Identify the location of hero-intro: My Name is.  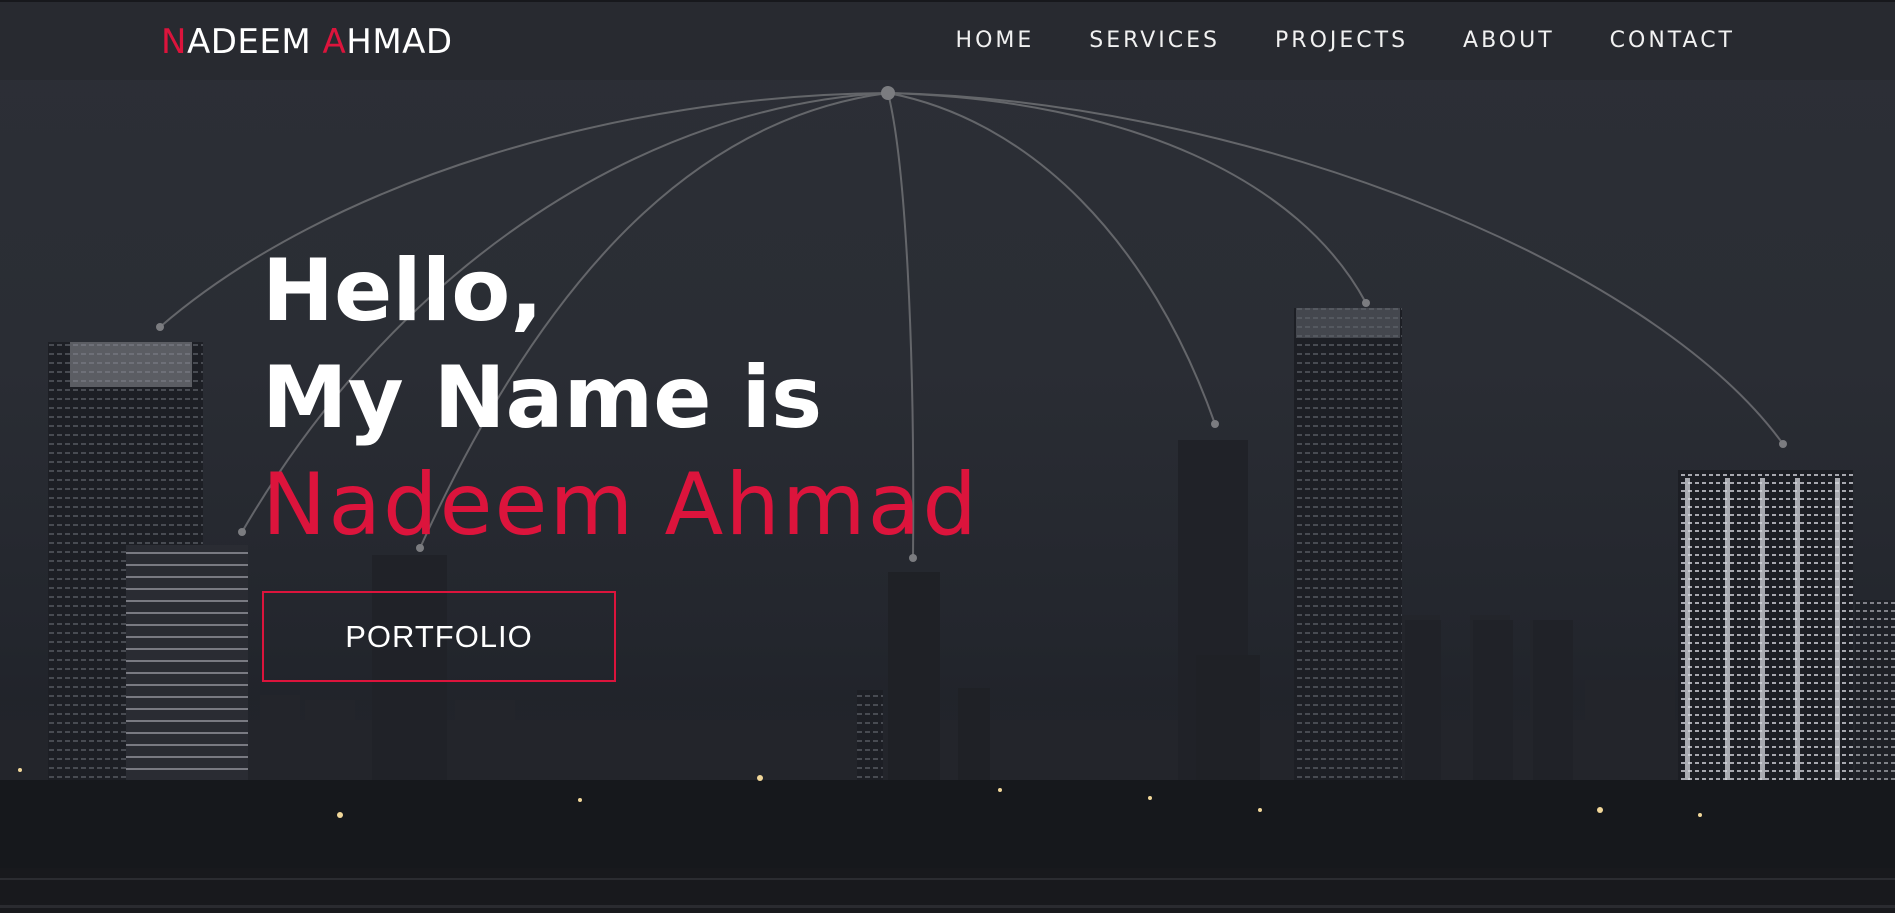
(542, 398).